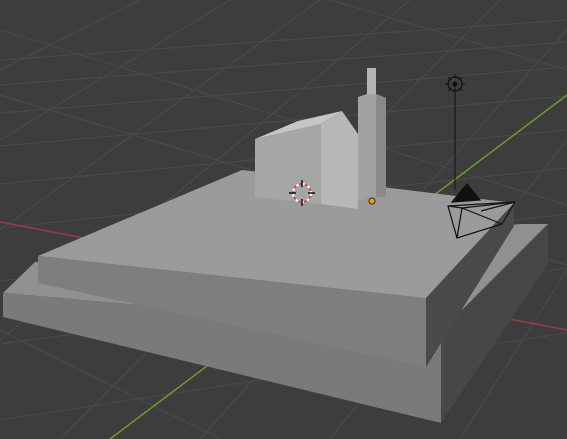 Image resolution: width=567 pixels, height=439 pixels. What do you see at coordinates (372, 201) in the screenshot?
I see `origin-dot-icon` at bounding box center [372, 201].